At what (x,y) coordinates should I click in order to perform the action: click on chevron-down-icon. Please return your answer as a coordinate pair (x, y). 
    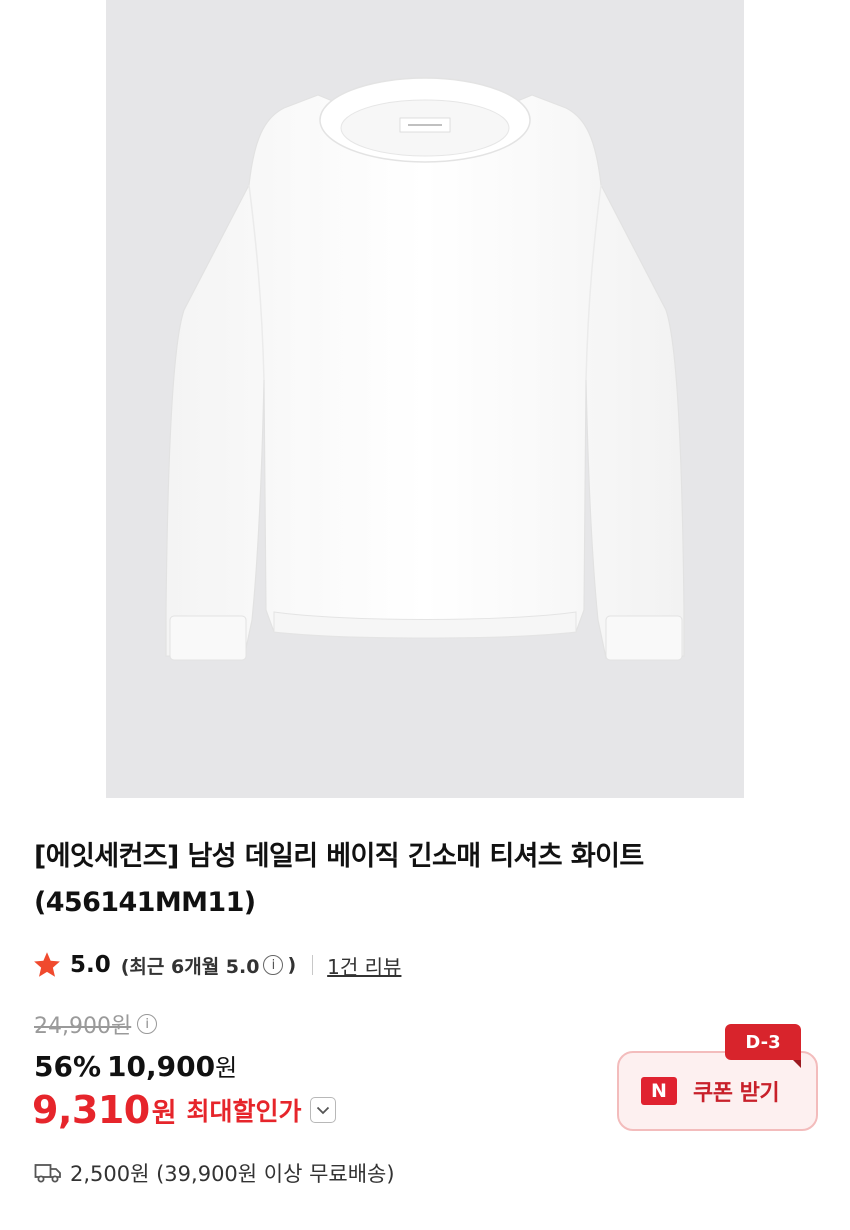
    Looking at the image, I should click on (322, 1110).